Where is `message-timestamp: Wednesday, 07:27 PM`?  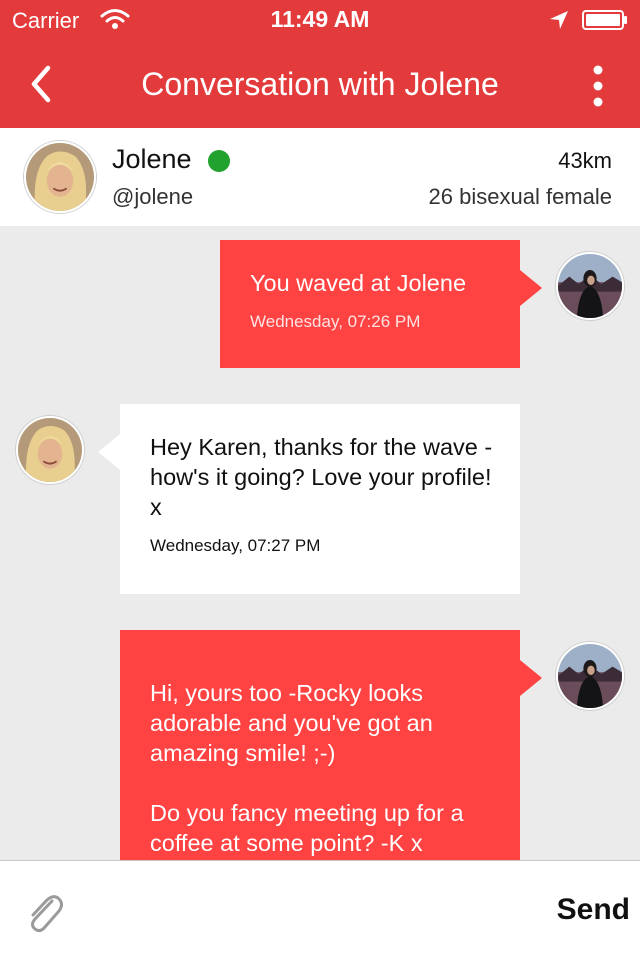 message-timestamp: Wednesday, 07:27 PM is located at coordinates (235, 545).